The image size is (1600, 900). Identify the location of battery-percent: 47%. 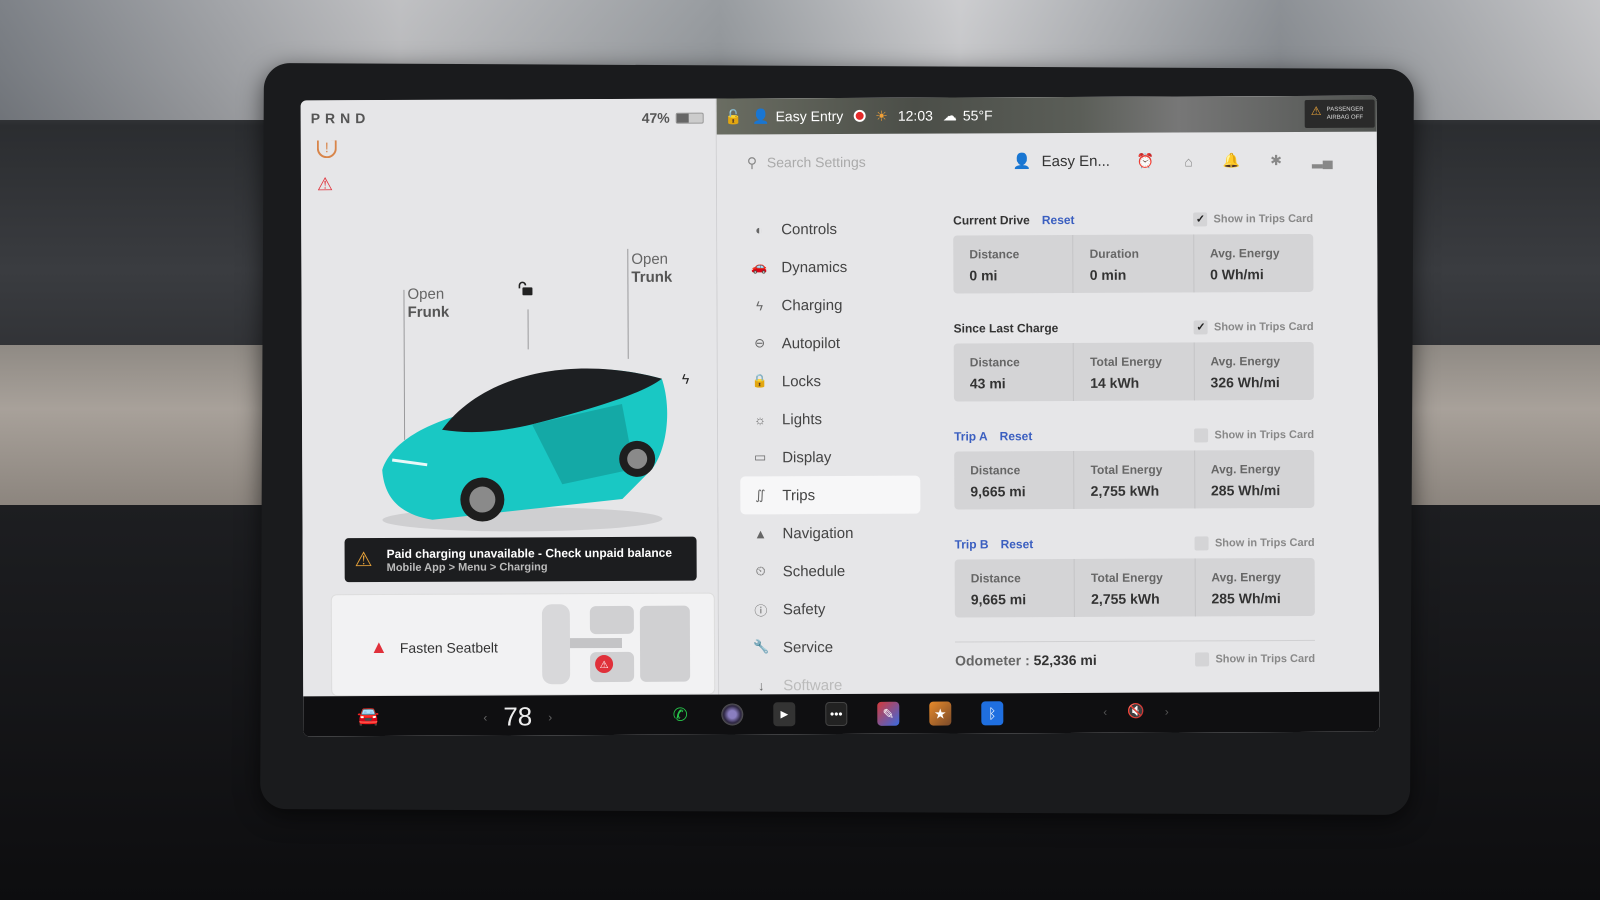
(655, 117).